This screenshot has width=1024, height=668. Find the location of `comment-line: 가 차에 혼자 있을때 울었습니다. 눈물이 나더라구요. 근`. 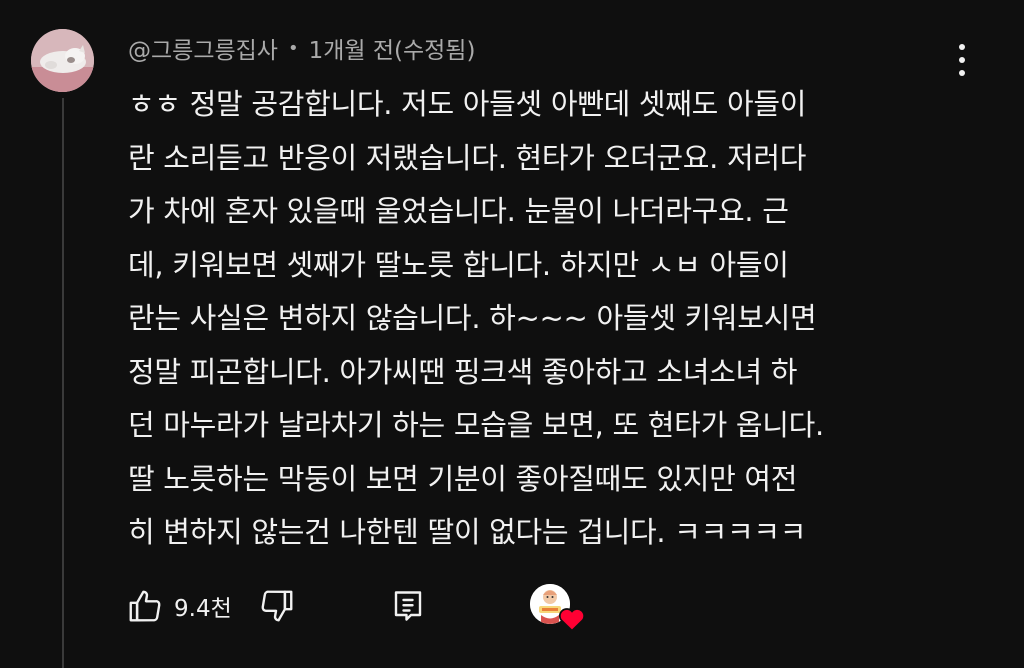

comment-line: 가 차에 혼자 있을때 울었습니다. 눈물이 나더라구요. 근 is located at coordinates (458, 211).